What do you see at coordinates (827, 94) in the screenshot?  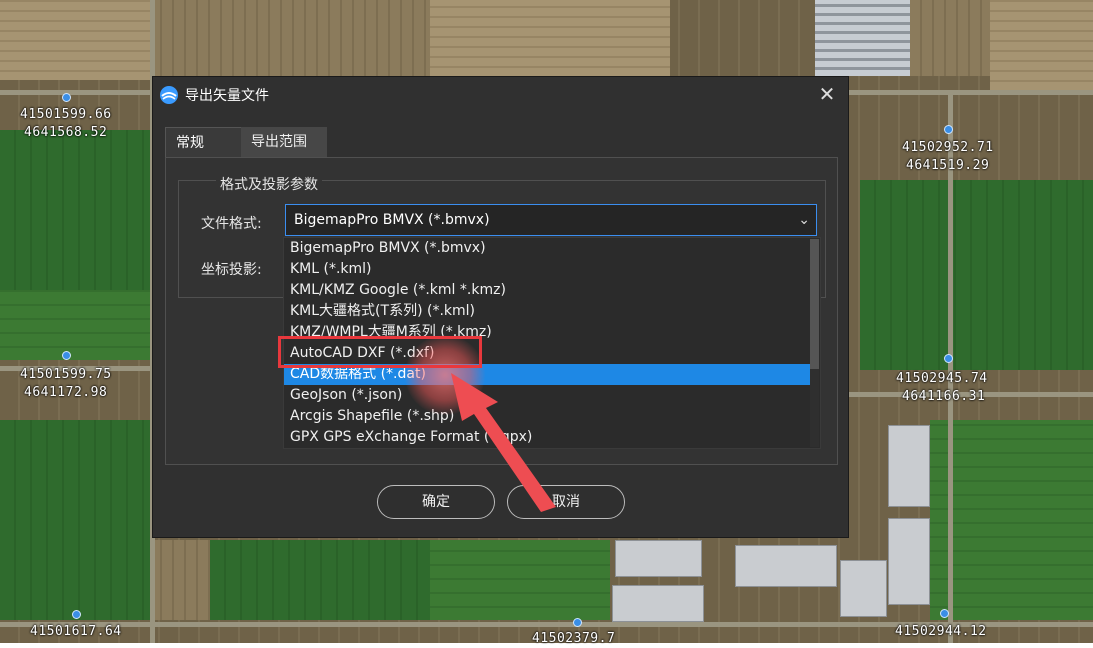 I see `close-icon: ✕` at bounding box center [827, 94].